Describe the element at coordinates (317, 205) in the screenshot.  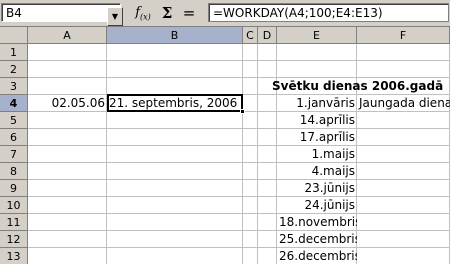
I see `cell-e10: 24.jūnijs` at that location.